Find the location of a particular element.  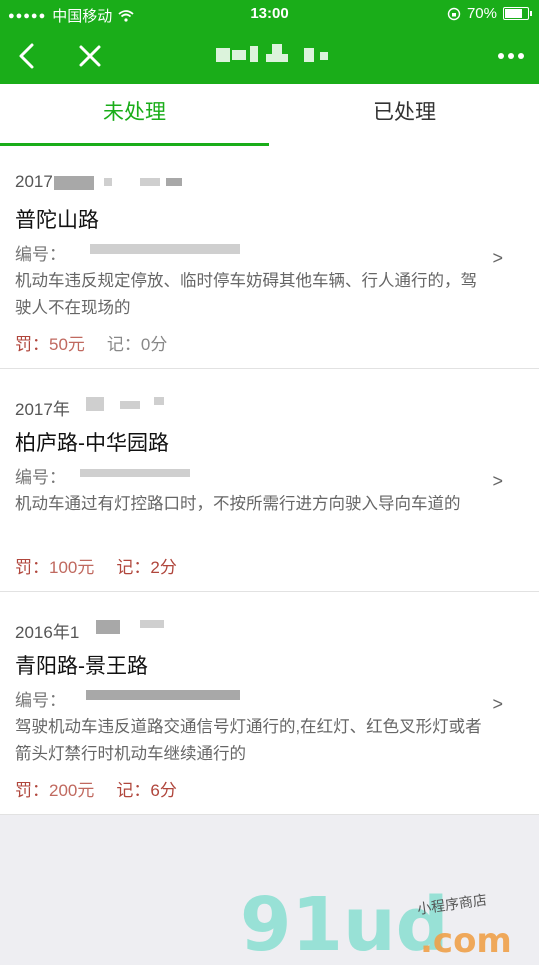

record-date: 2017年 is located at coordinates (42, 409).